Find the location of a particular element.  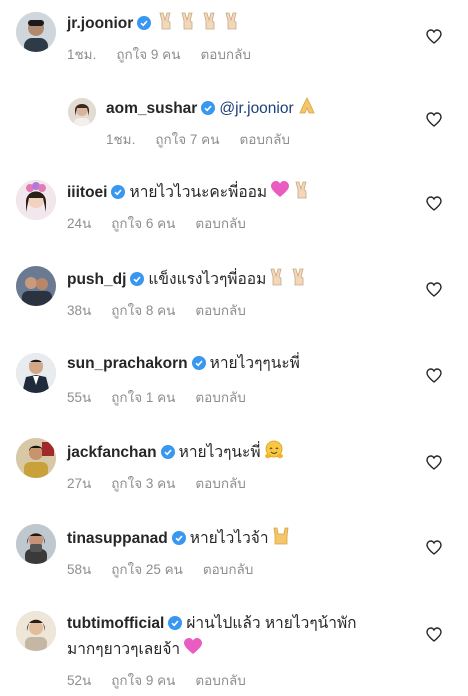

comment-text: ผ่านไปแล้ว หายไวๆน้าพัก is located at coordinates (271, 623).